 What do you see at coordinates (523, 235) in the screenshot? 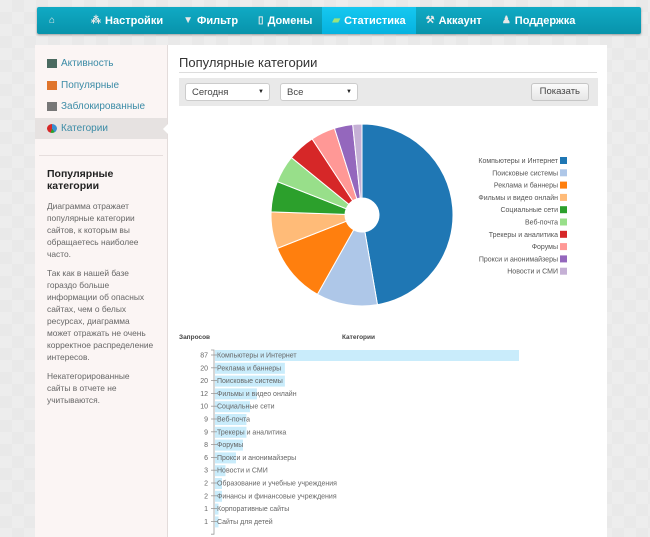
I see `legend-label: Трекеры и аналитика` at bounding box center [523, 235].